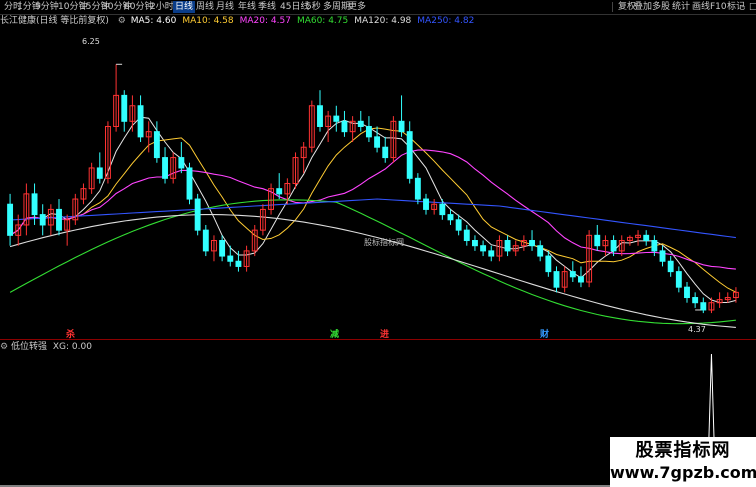  I want to click on period-2: 5分钟, so click(47, 7).